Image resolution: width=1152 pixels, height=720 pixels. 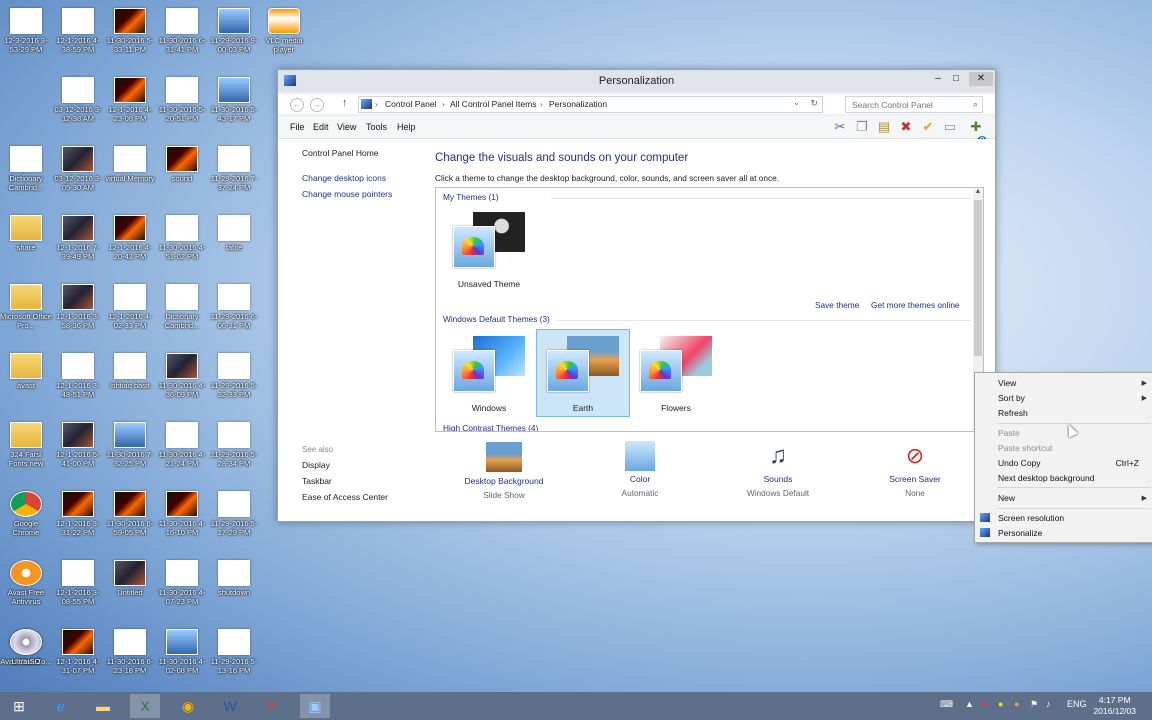 What do you see at coordinates (1016, 704) in the screenshot?
I see `avast-tray-icon: ●` at bounding box center [1016, 704].